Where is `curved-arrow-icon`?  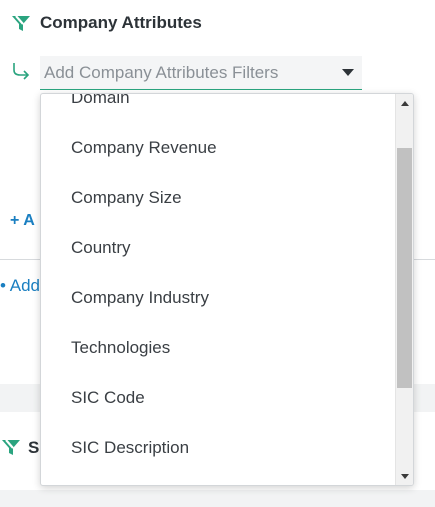 curved-arrow-icon is located at coordinates (21, 71).